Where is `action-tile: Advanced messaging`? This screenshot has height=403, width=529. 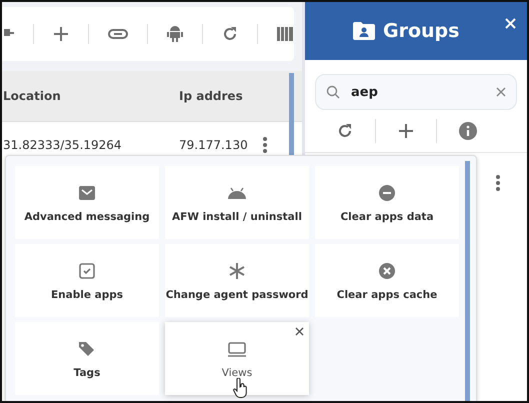
action-tile: Advanced messaging is located at coordinates (87, 202).